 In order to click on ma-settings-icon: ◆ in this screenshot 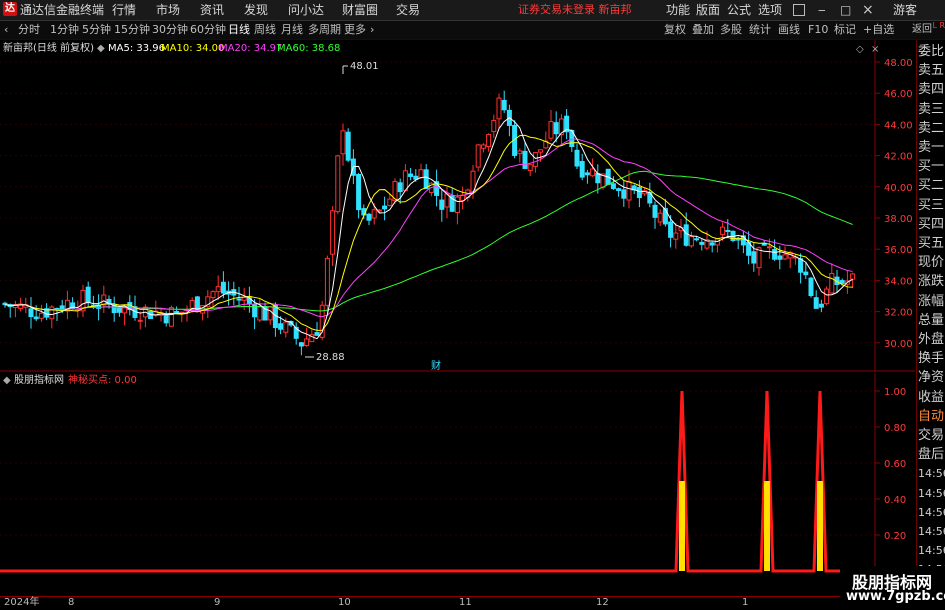, I will do `click(101, 49)`.